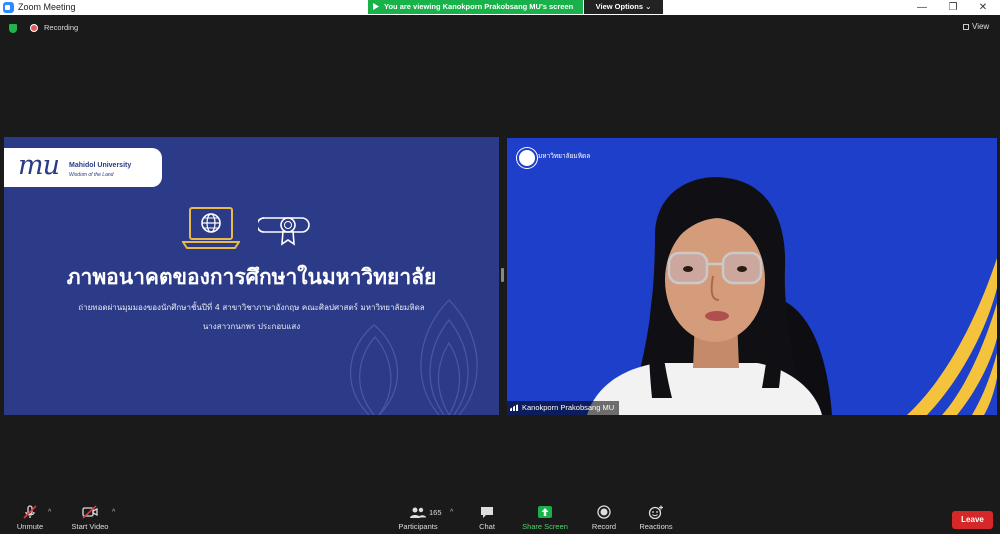 This screenshot has height=534, width=1000. I want to click on panel-splitter-handle, so click(502, 275).